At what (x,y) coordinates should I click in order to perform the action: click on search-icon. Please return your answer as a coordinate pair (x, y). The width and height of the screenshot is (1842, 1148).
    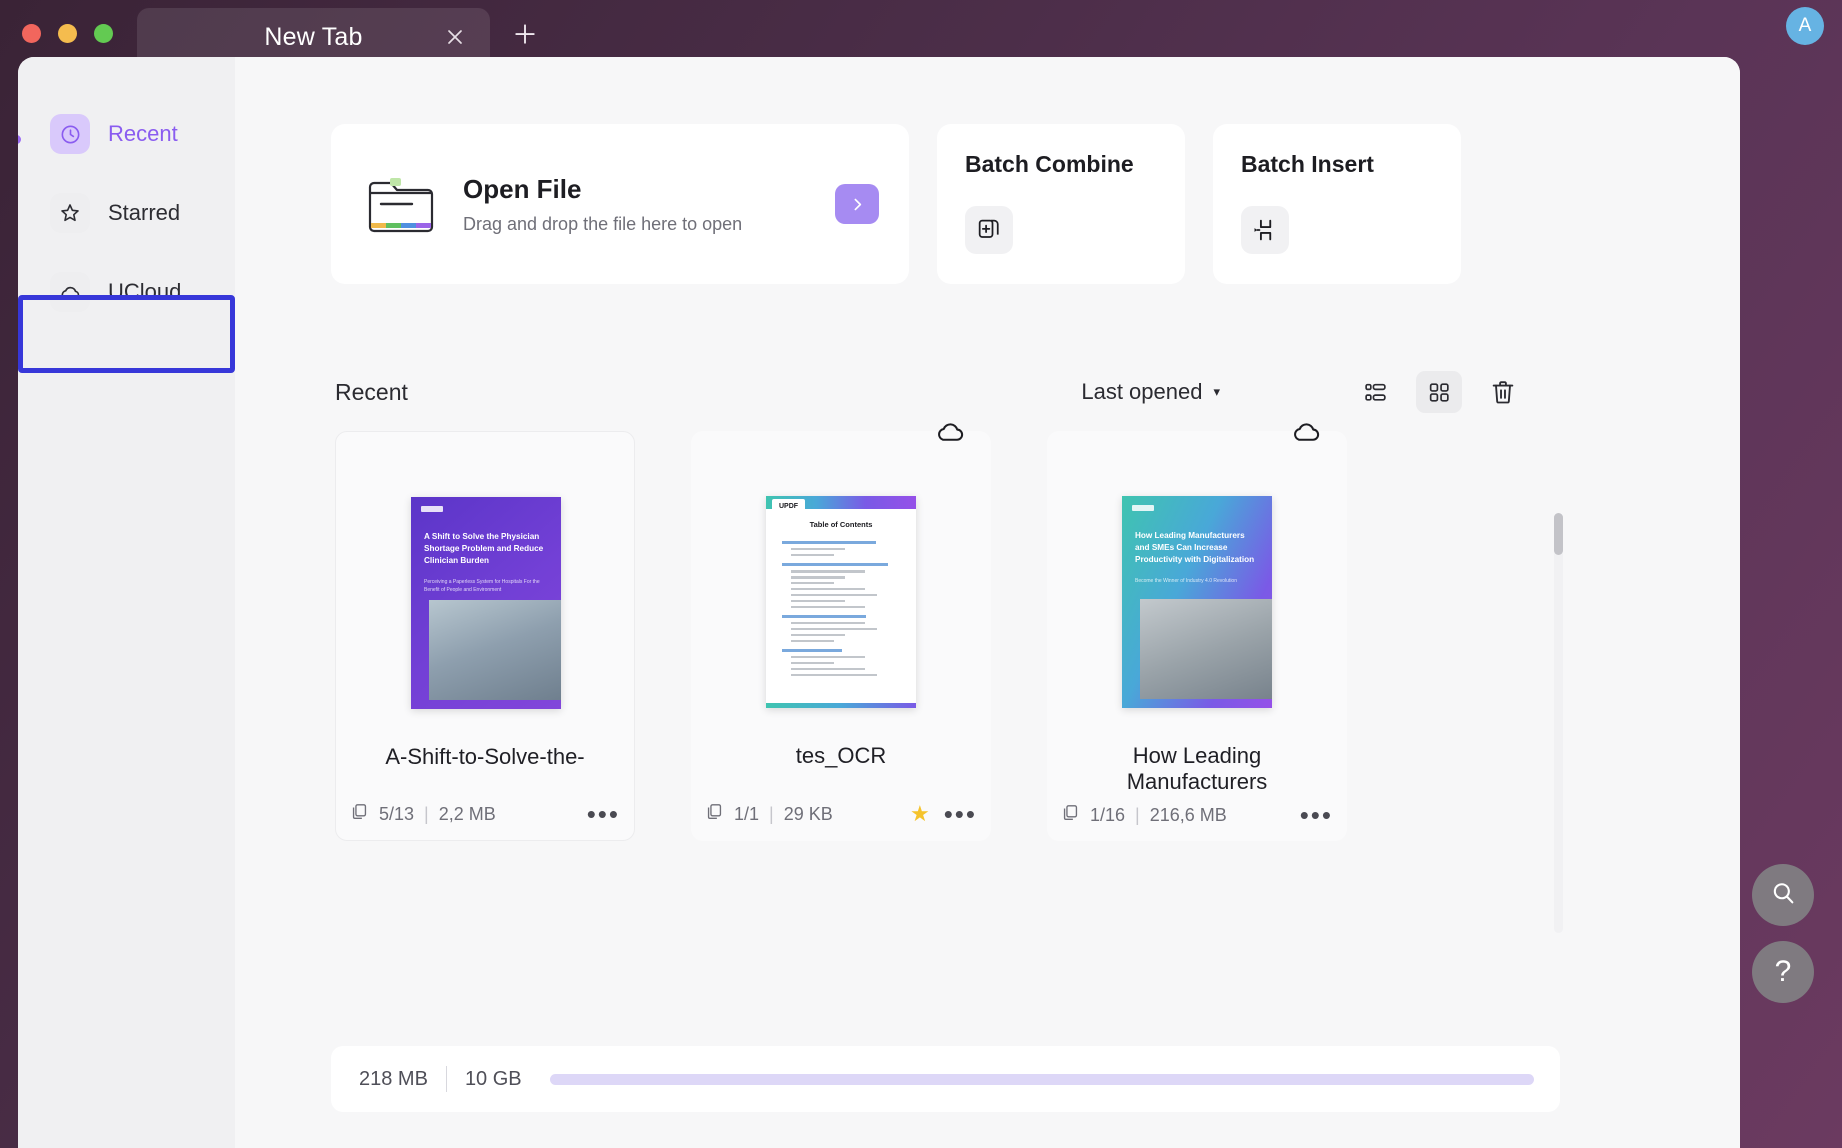
    Looking at the image, I should click on (1783, 895).